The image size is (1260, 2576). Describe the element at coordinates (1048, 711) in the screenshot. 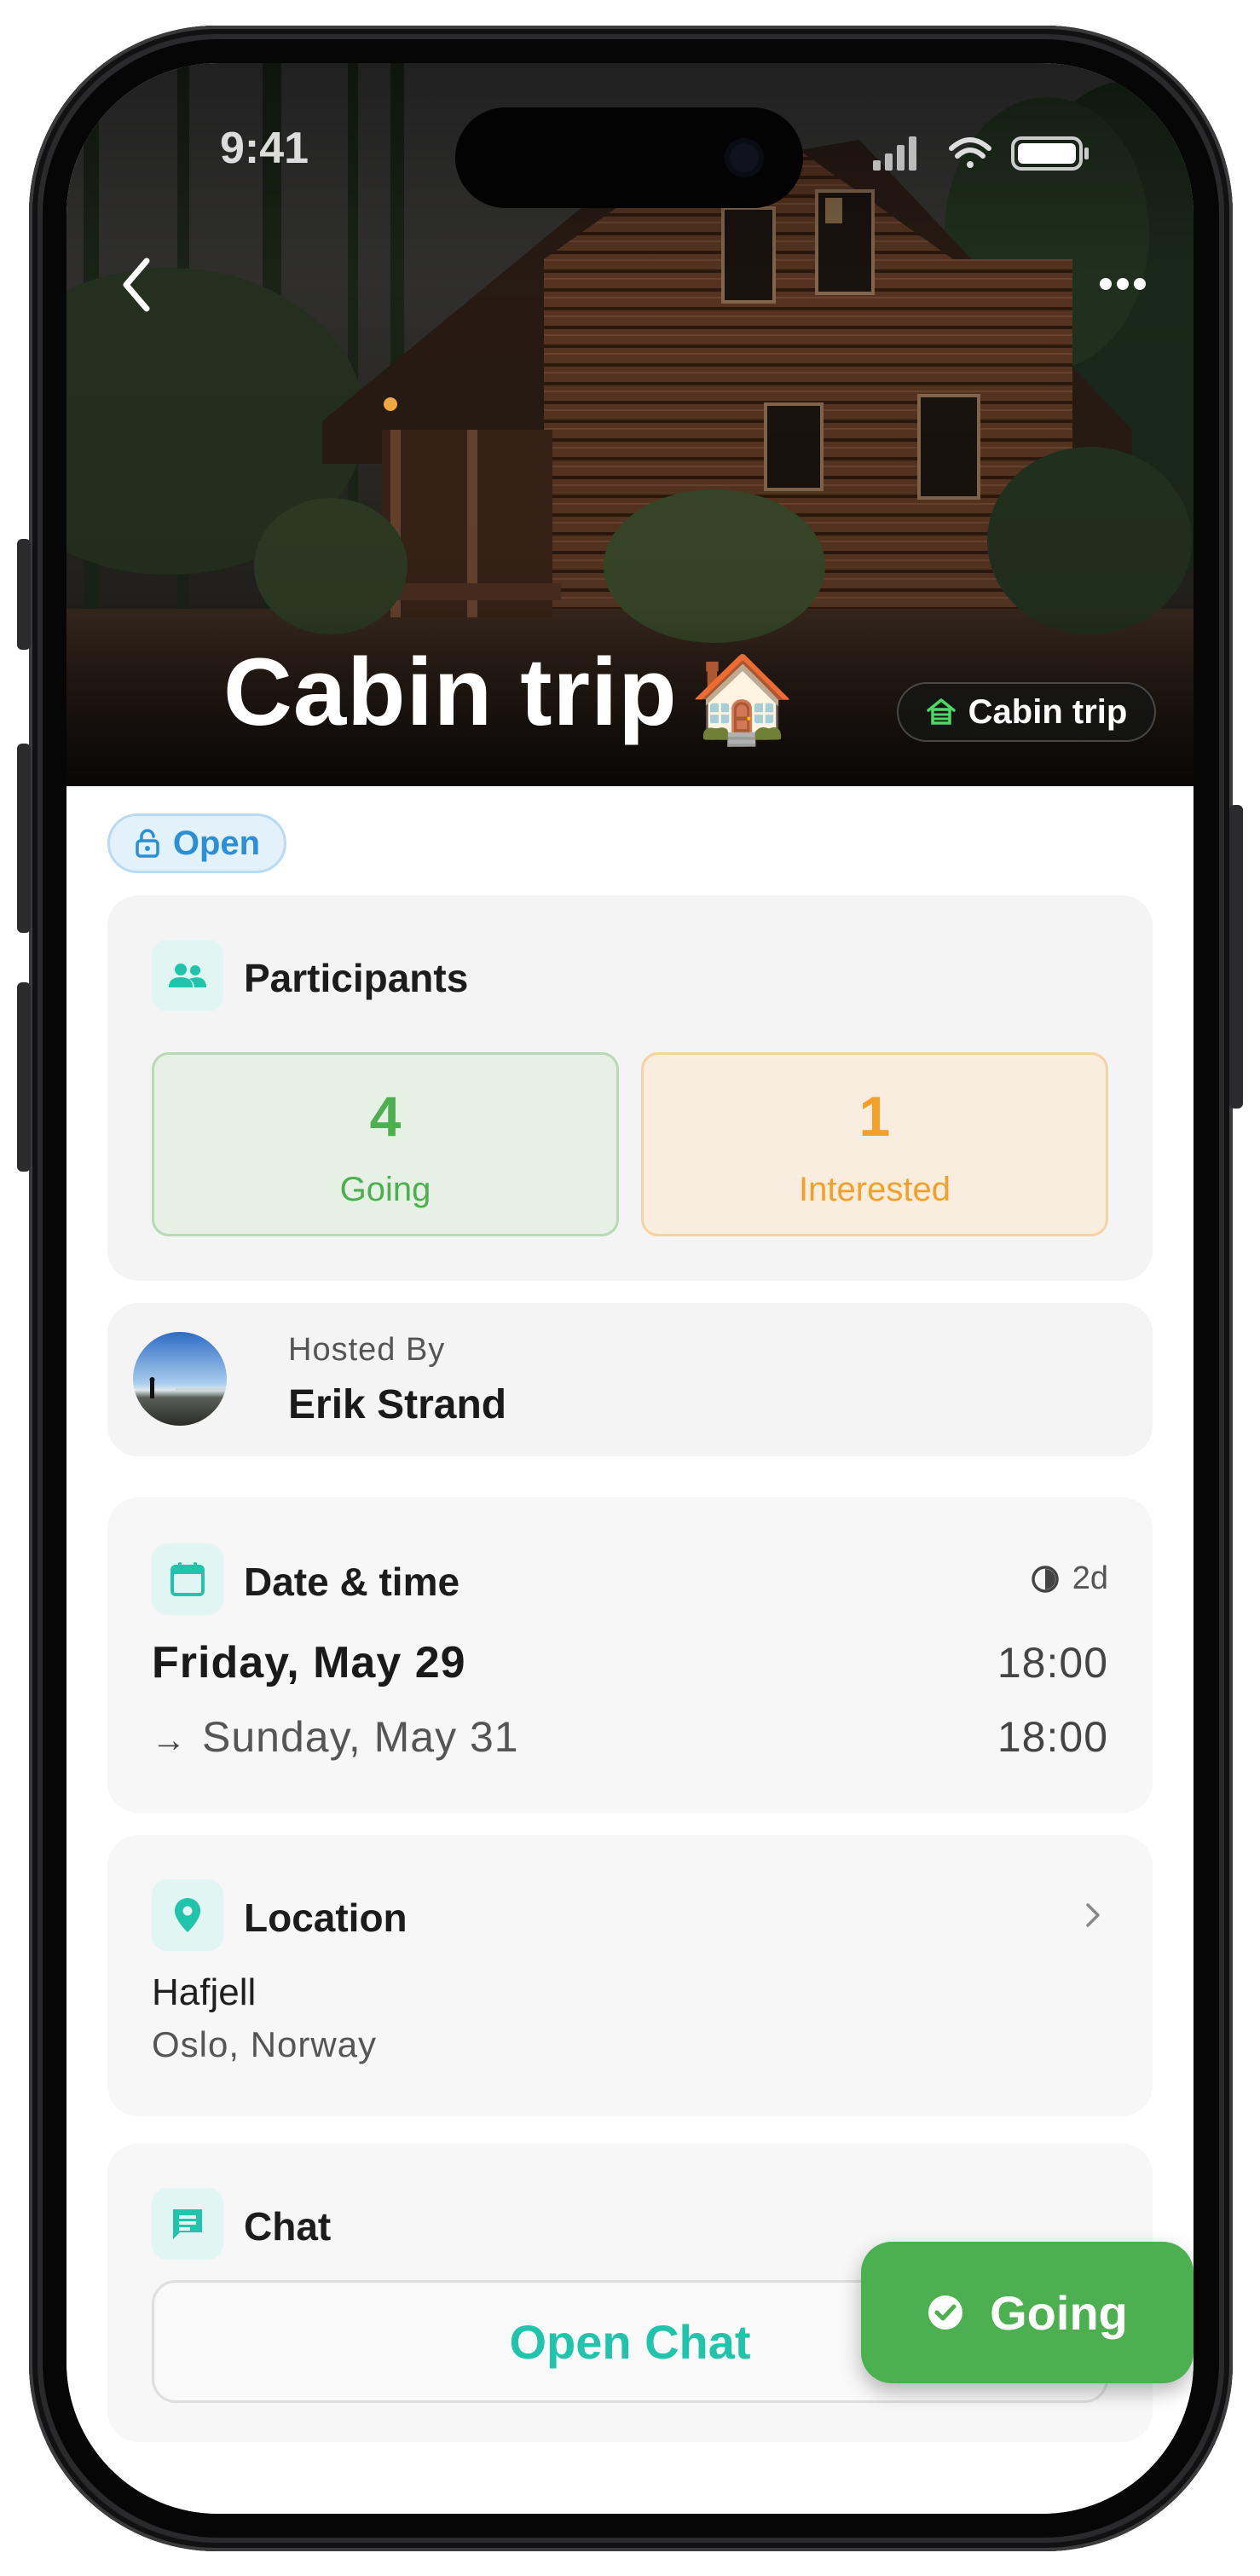

I see `category-badge-label: Cabin trip` at that location.